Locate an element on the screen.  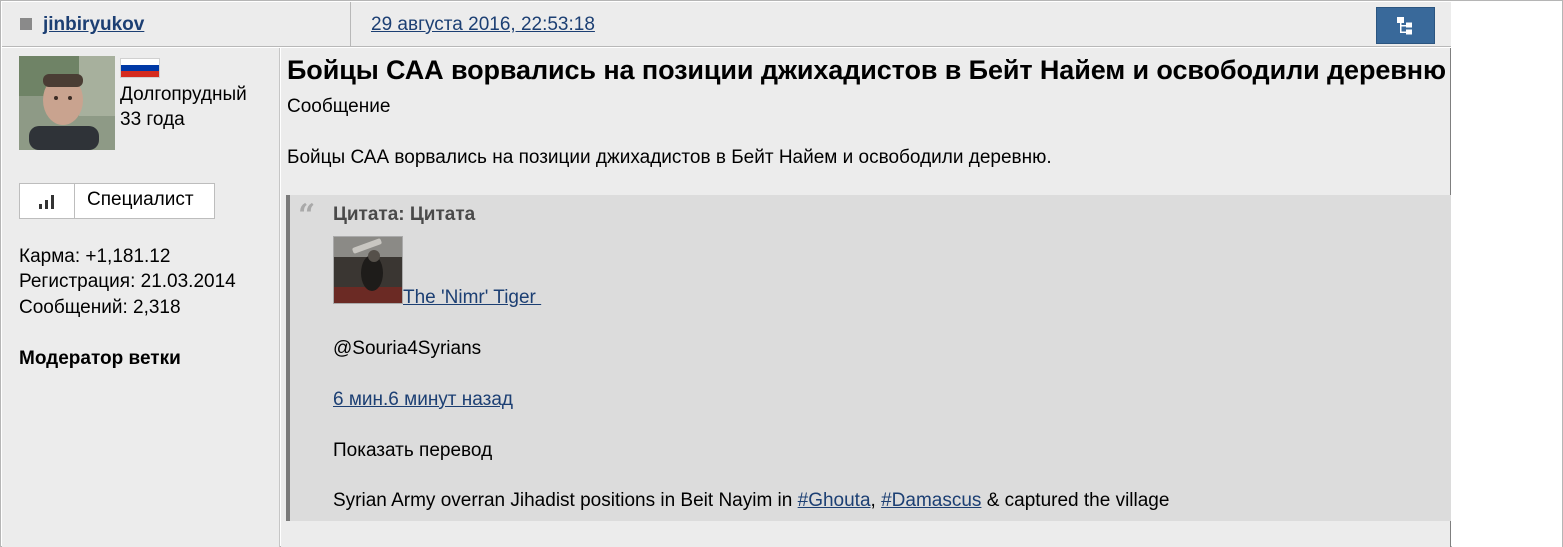
avatar is located at coordinates (67, 103).